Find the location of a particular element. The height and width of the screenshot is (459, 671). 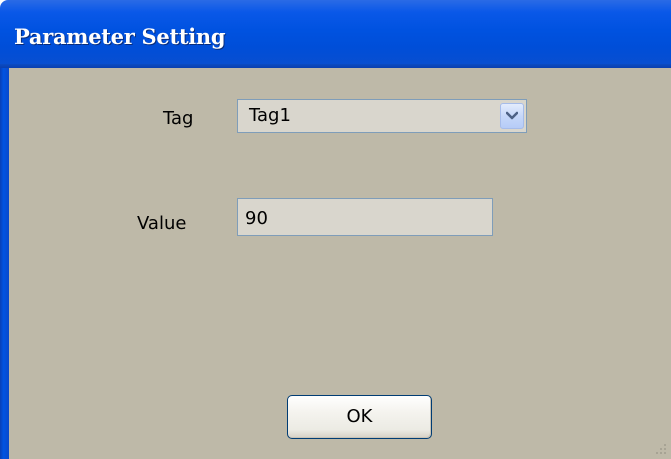

value-input-text: 90 is located at coordinates (256, 218).